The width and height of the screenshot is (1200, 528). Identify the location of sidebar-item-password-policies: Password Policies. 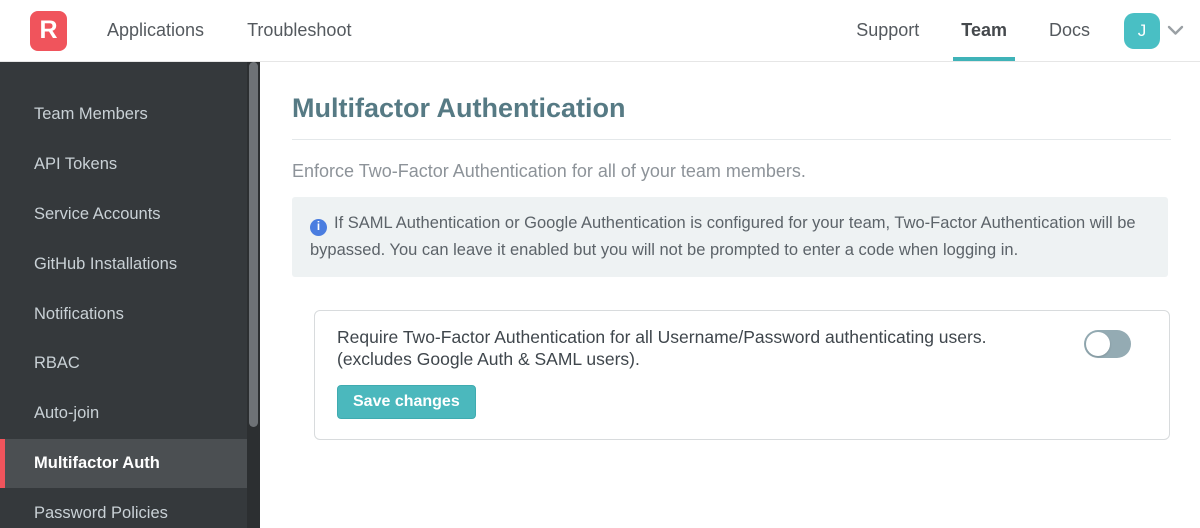
(130, 508).